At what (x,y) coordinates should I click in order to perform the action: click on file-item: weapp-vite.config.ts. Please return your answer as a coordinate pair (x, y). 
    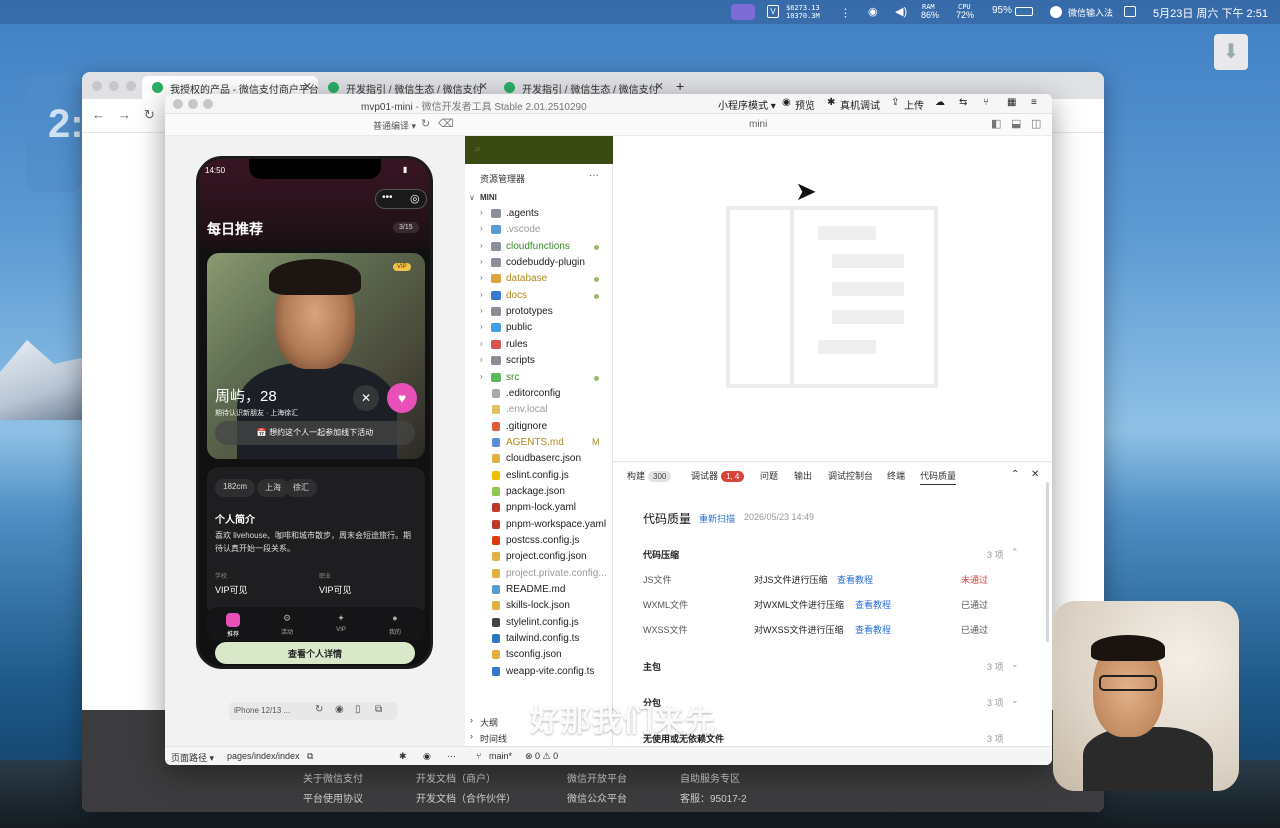
    Looking at the image, I should click on (539, 672).